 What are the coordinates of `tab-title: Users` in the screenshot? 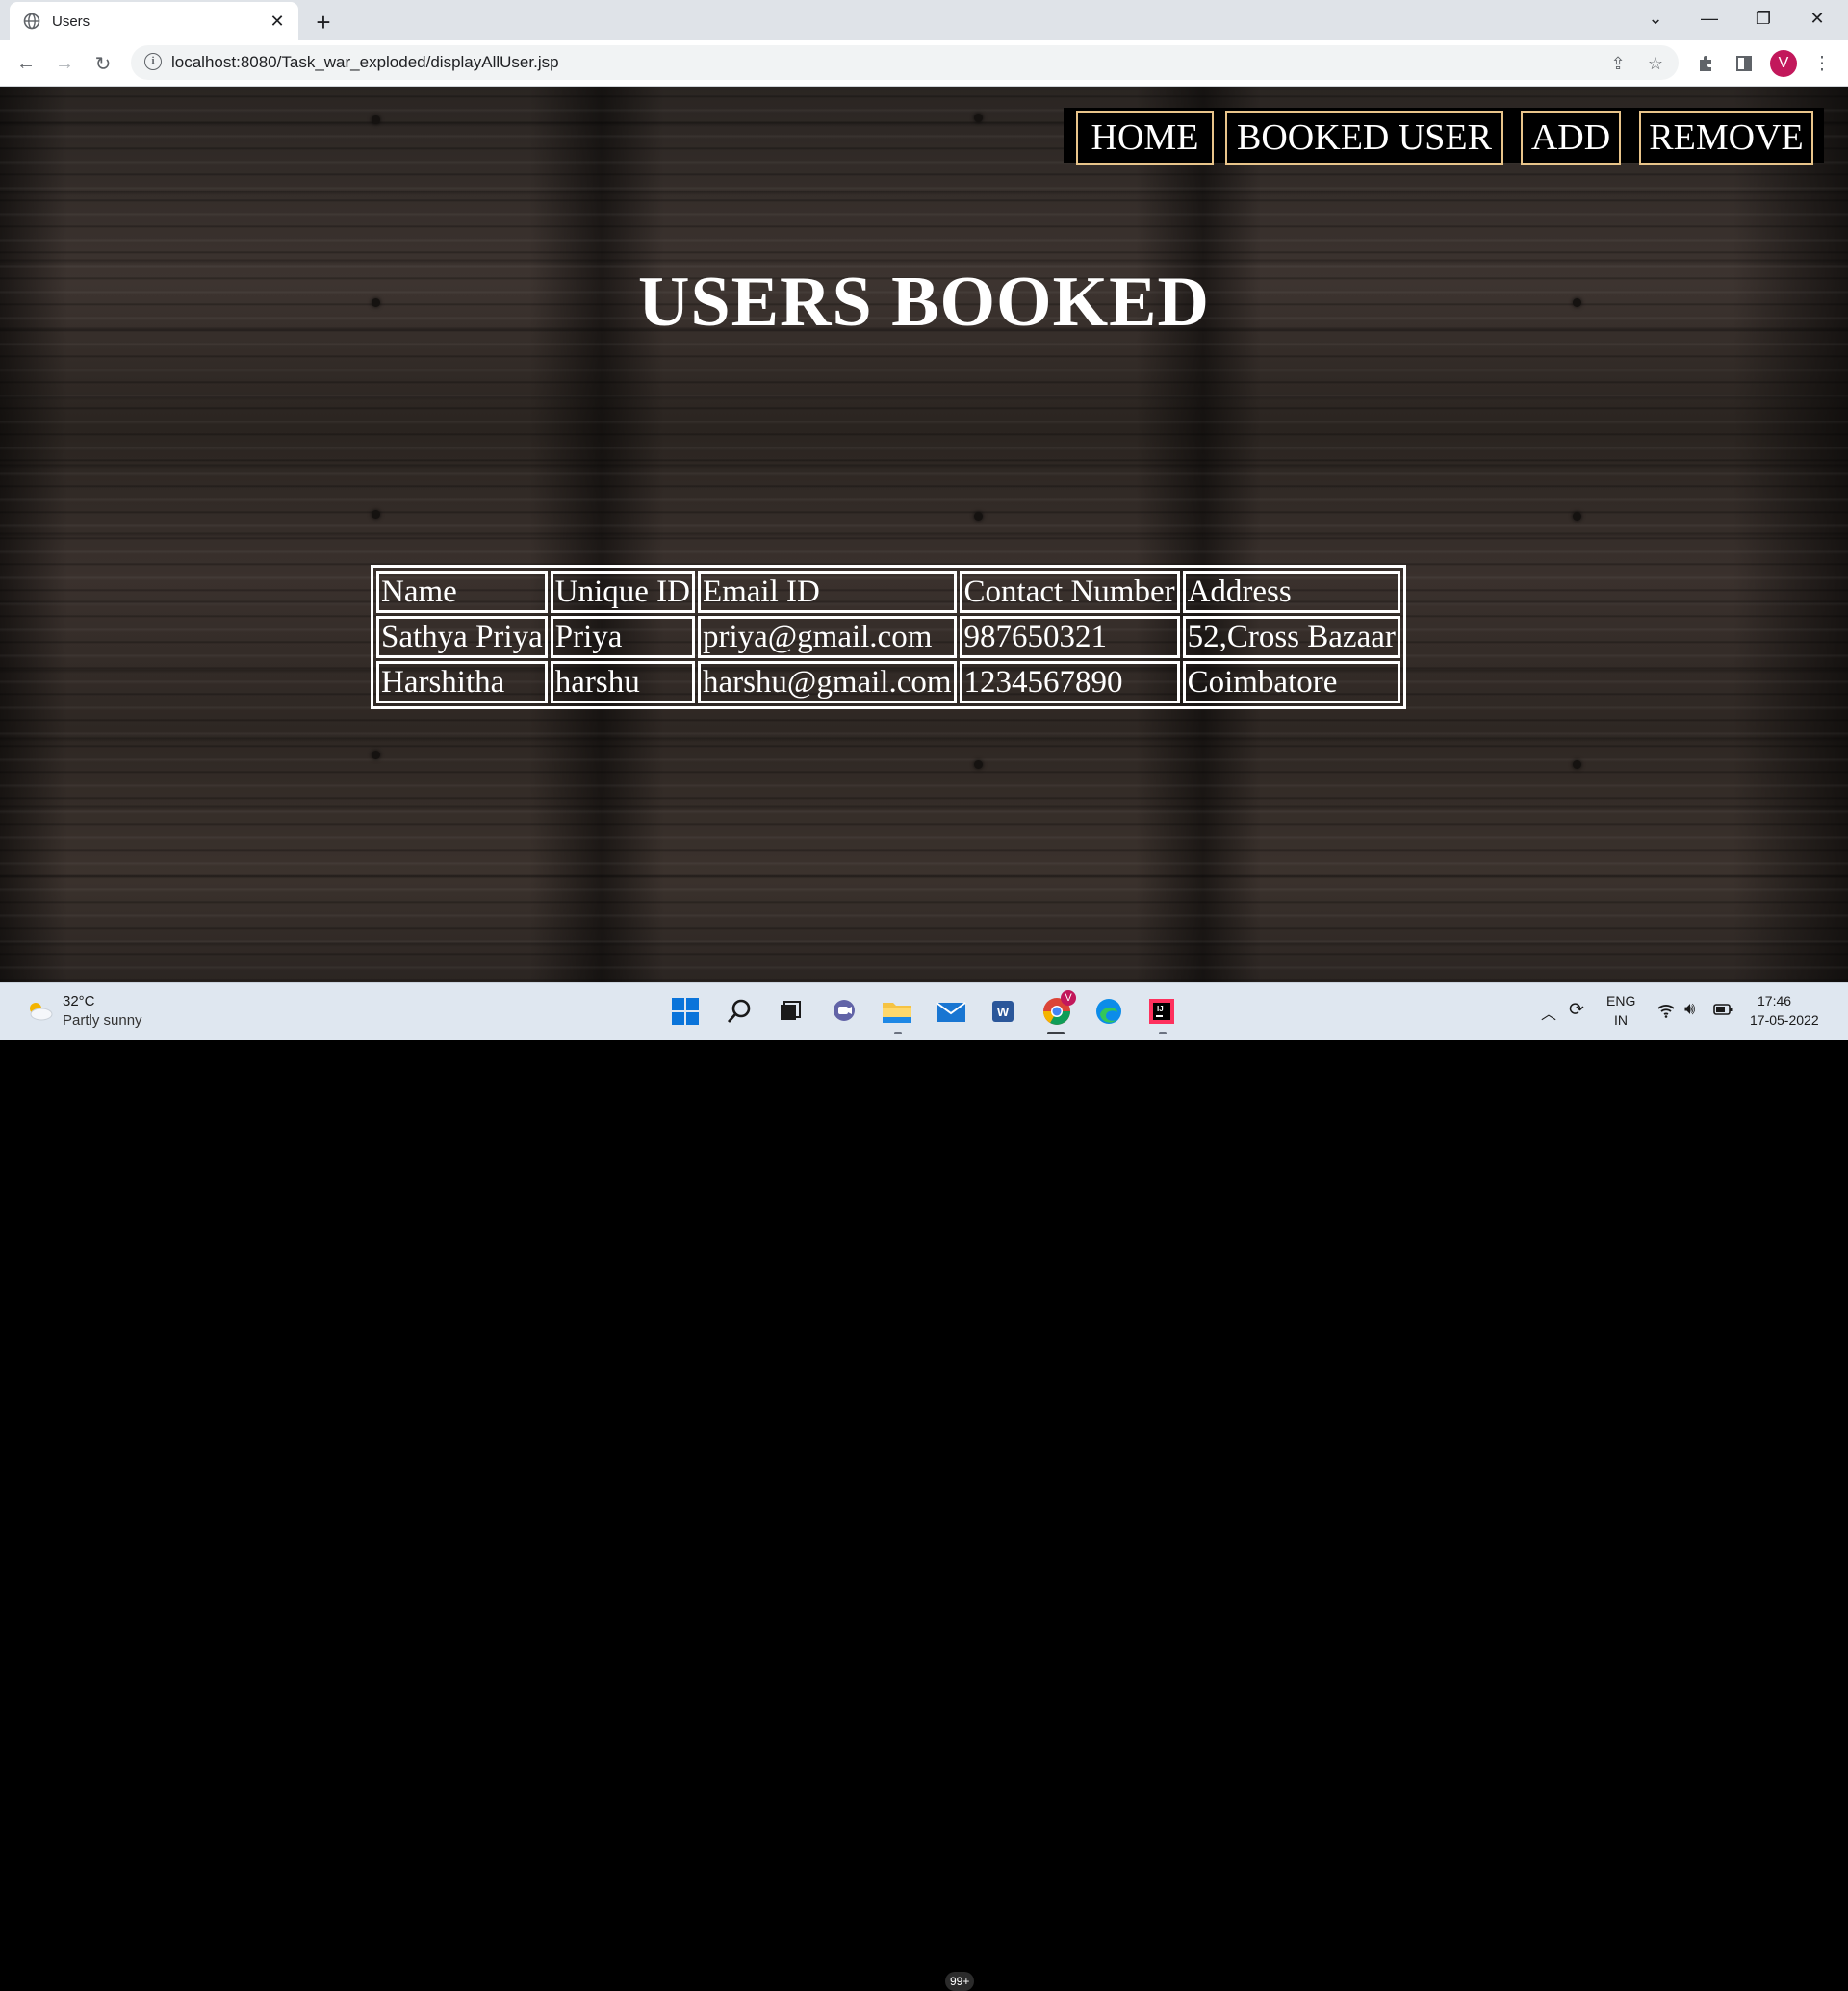 It's located at (71, 21).